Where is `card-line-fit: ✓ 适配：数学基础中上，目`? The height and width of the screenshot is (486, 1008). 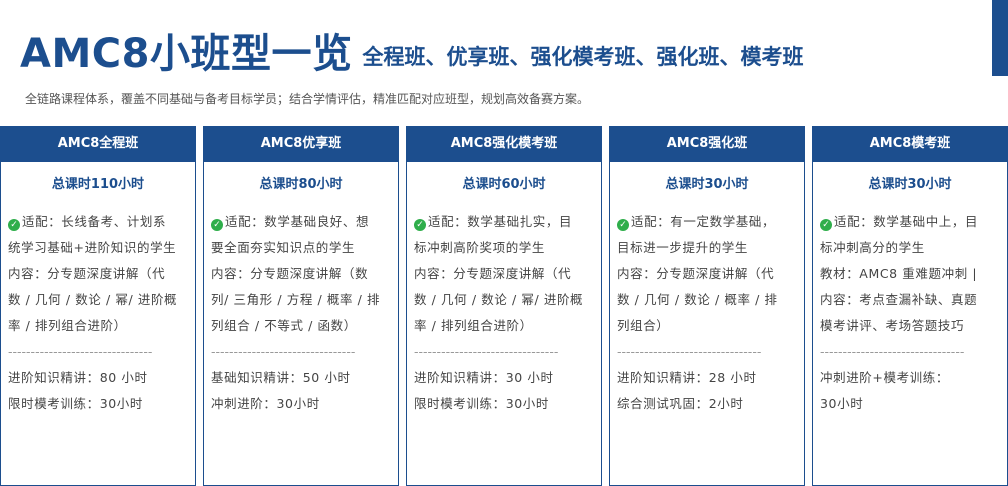 card-line-fit: ✓ 适配：数学基础中上，目 is located at coordinates (910, 222).